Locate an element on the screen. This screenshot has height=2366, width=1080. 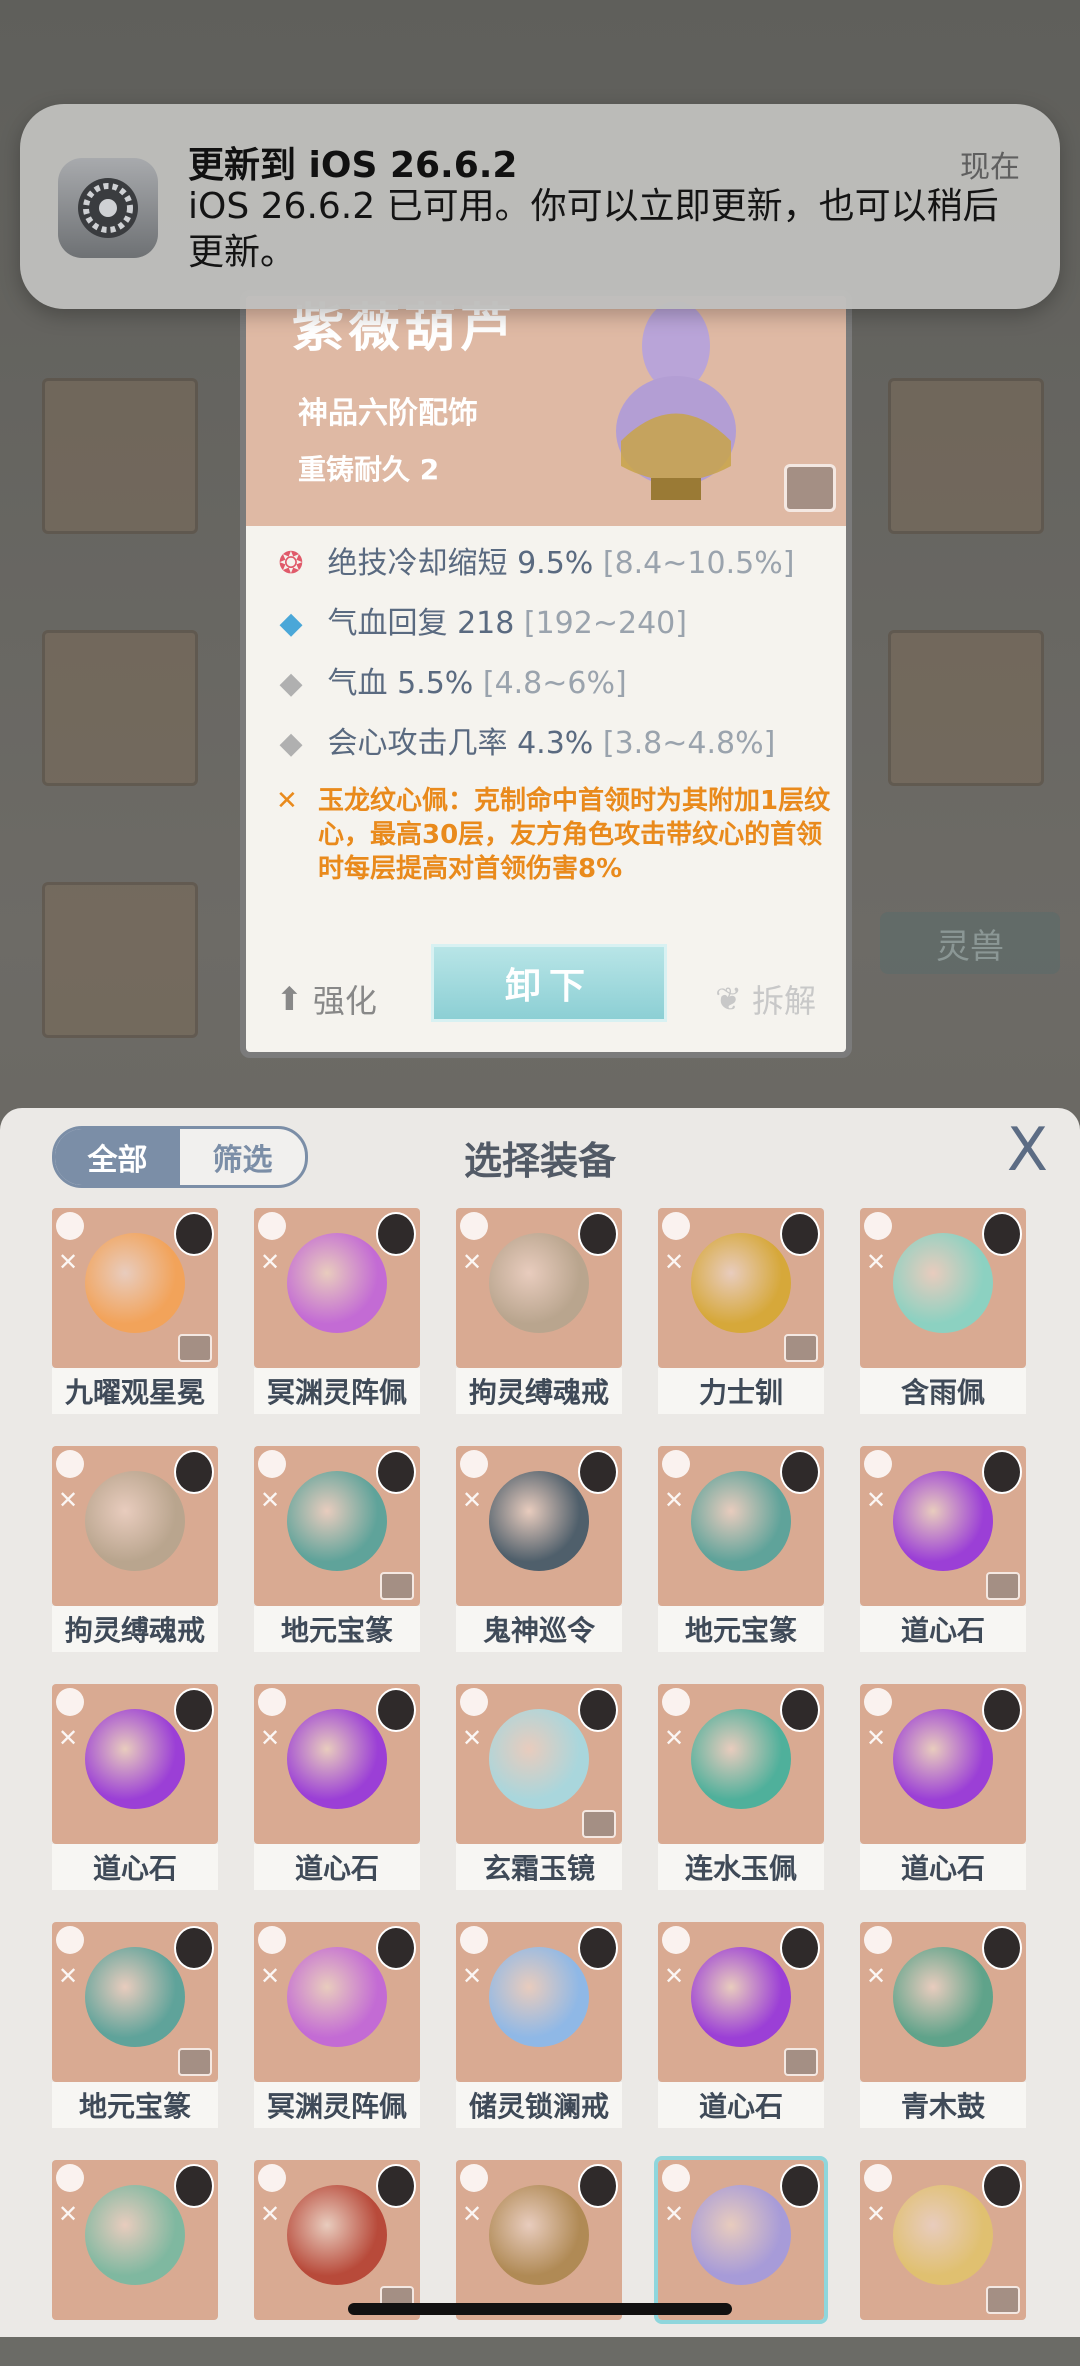
feather-icon: ❦ is located at coordinates (728, 999).